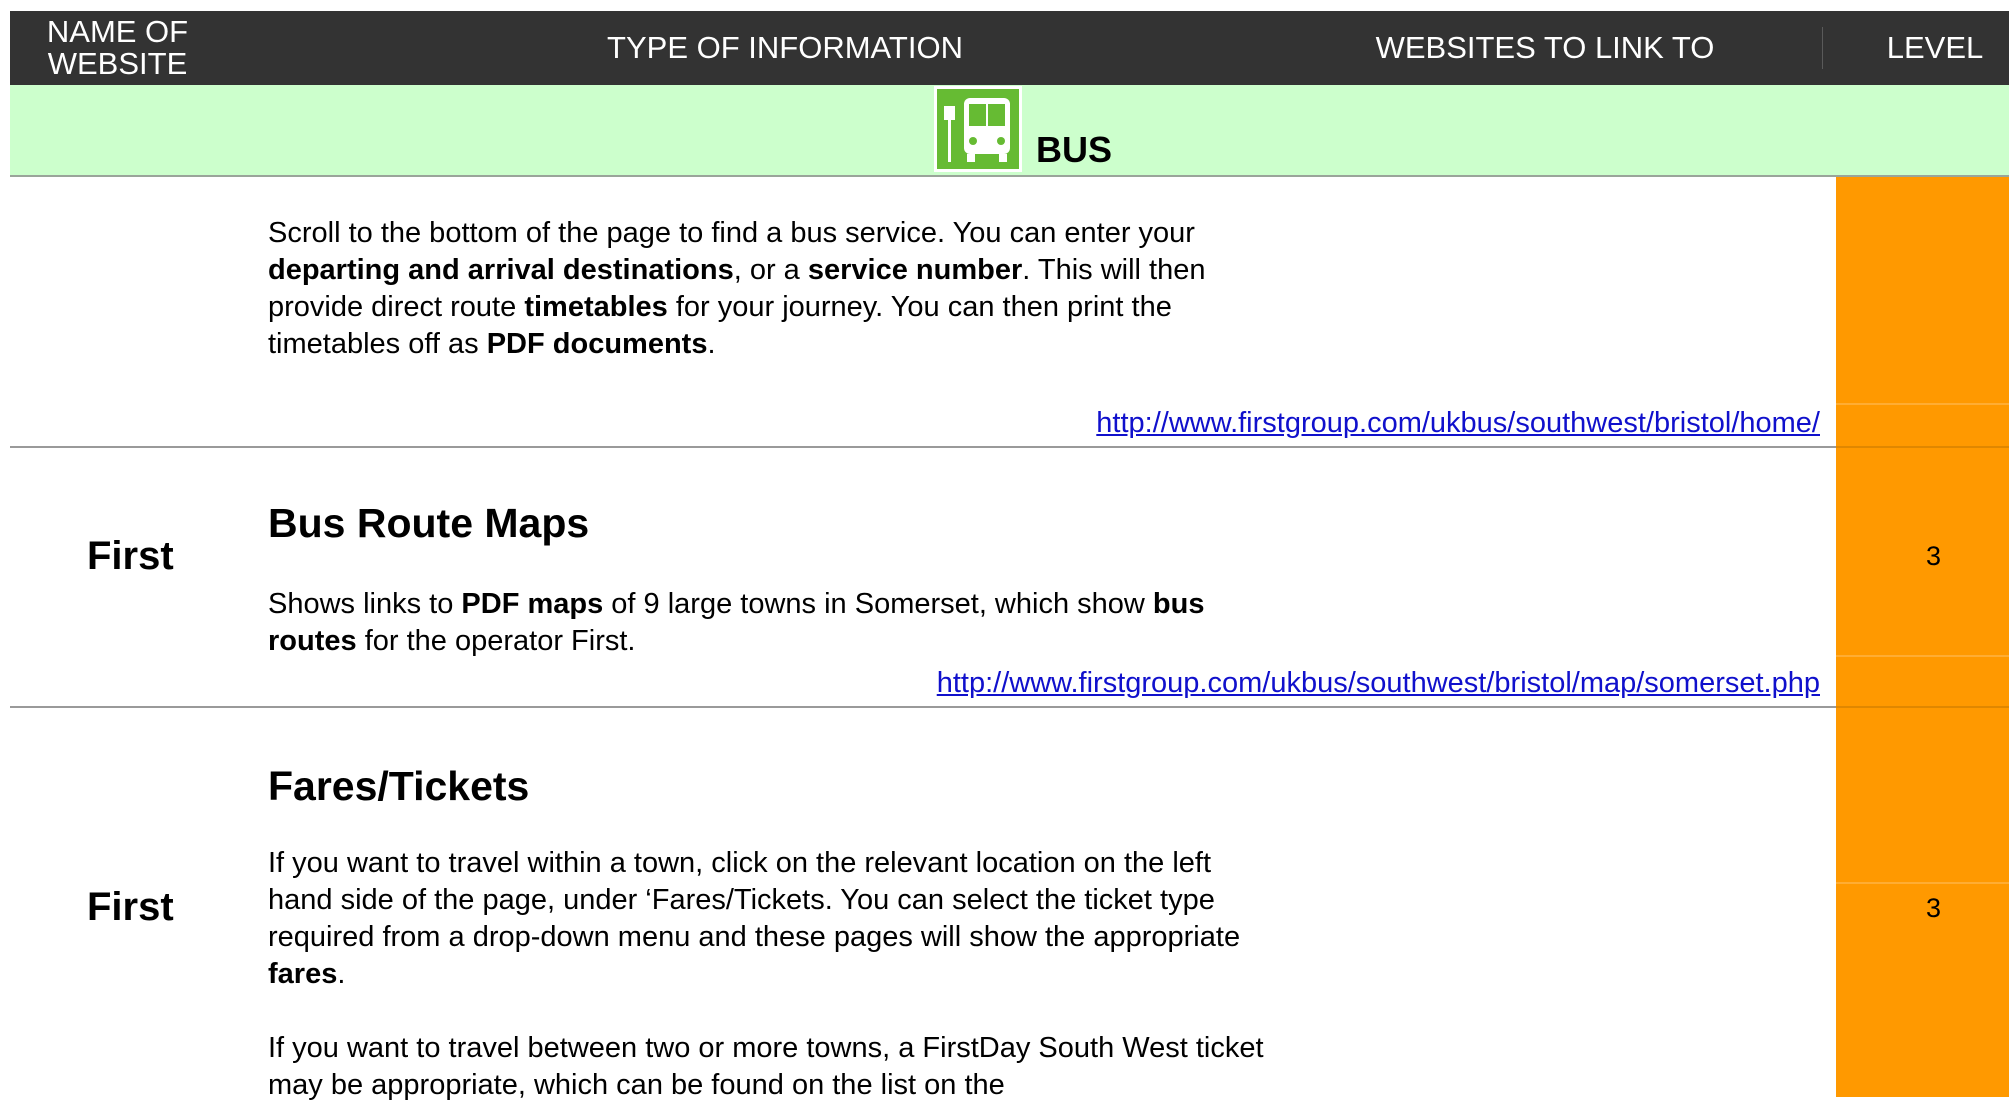 Image resolution: width=2009 pixels, height=1104 pixels. I want to click on description-text: Shows links to, so click(365, 604).